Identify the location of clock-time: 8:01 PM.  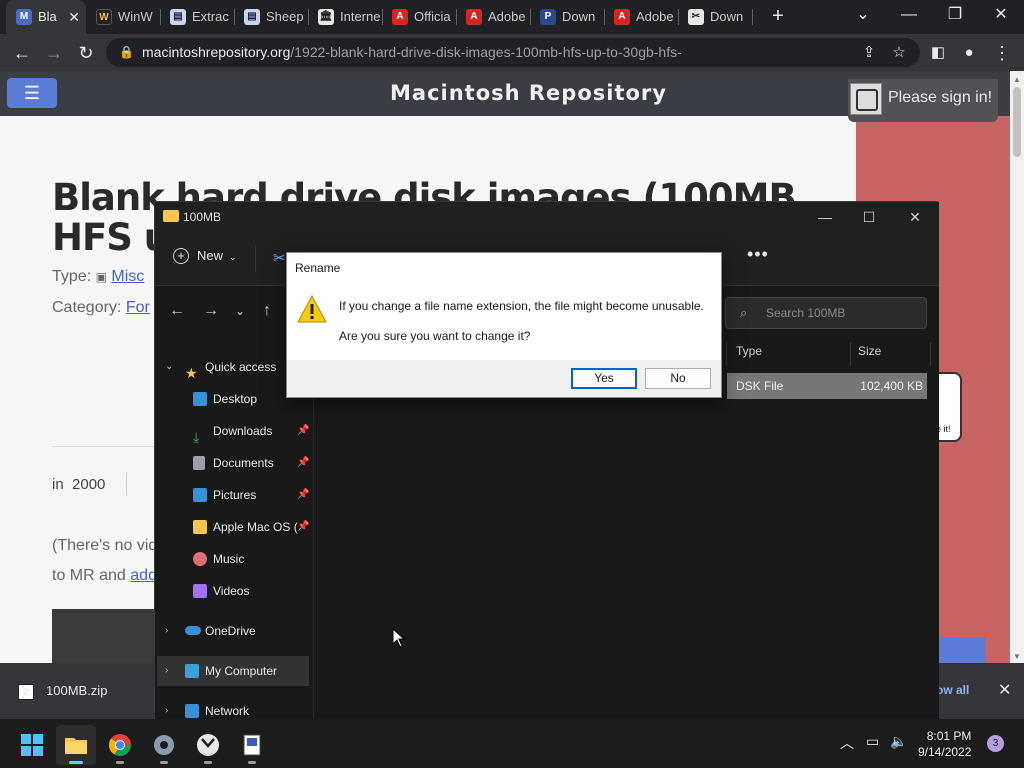
(949, 736).